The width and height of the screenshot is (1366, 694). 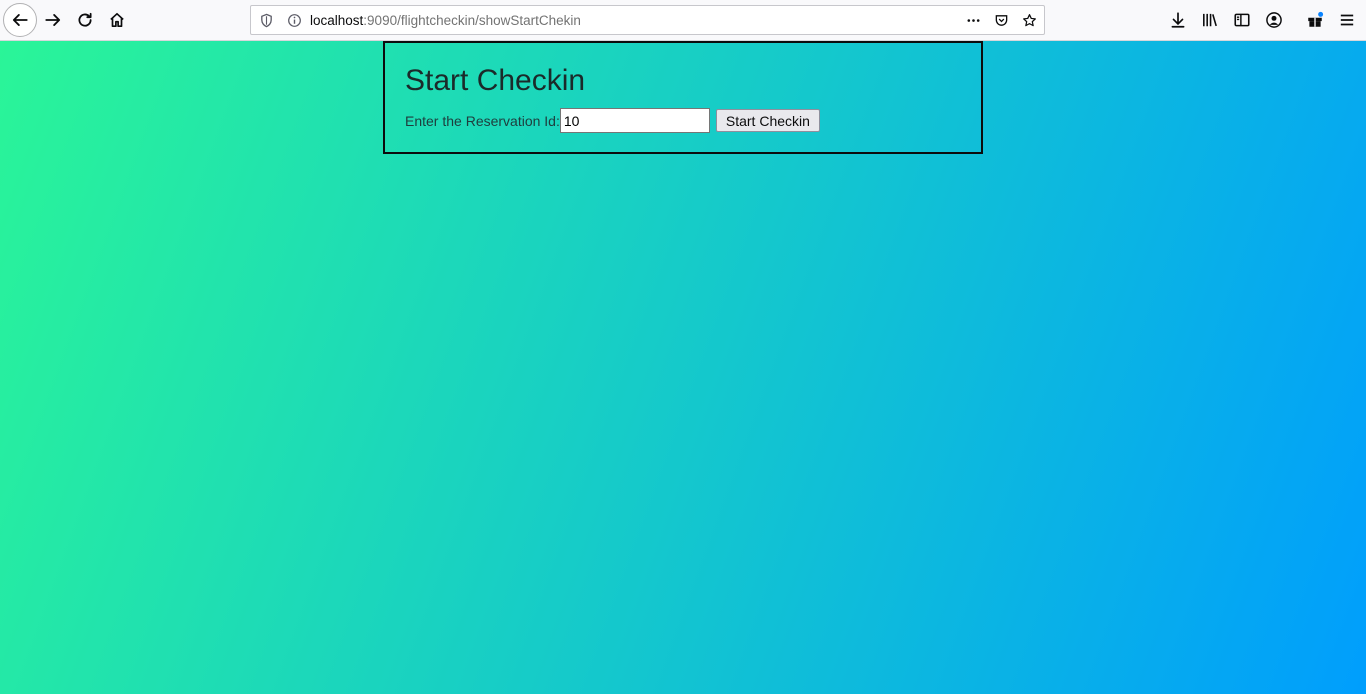 I want to click on account-icon, so click(x=1274, y=20).